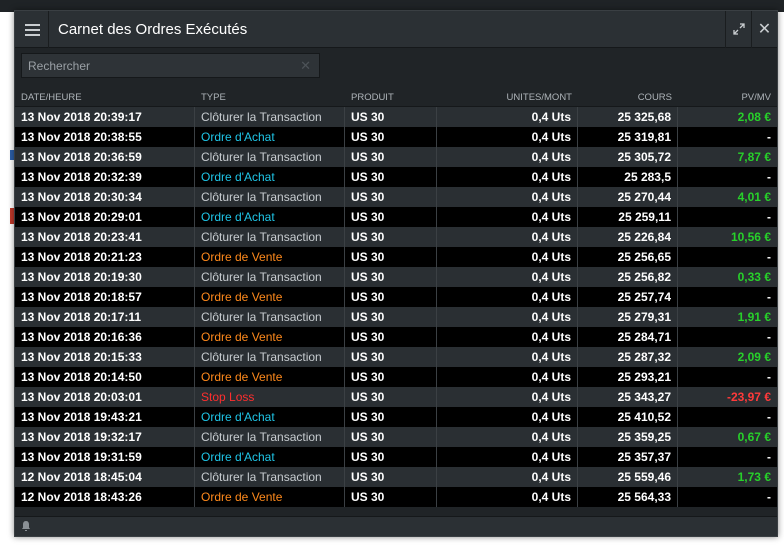 The height and width of the screenshot is (550, 784). I want to click on cell-price: 25 564,33, so click(628, 497).